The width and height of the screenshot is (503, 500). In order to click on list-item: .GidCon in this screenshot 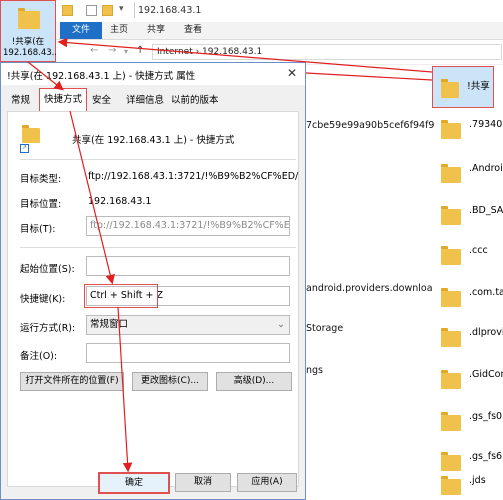, I will do `click(469, 376)`.